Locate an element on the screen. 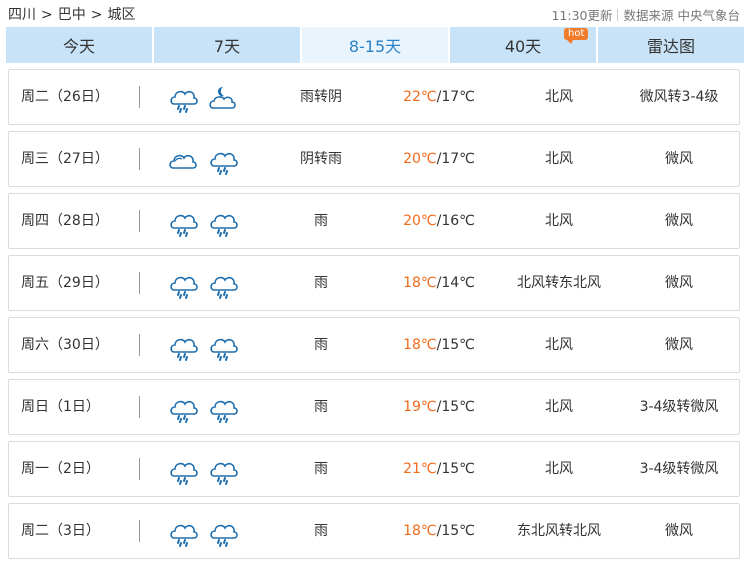 This screenshot has width=750, height=565. forecast-day: 周三（27日） is located at coordinates (65, 159).